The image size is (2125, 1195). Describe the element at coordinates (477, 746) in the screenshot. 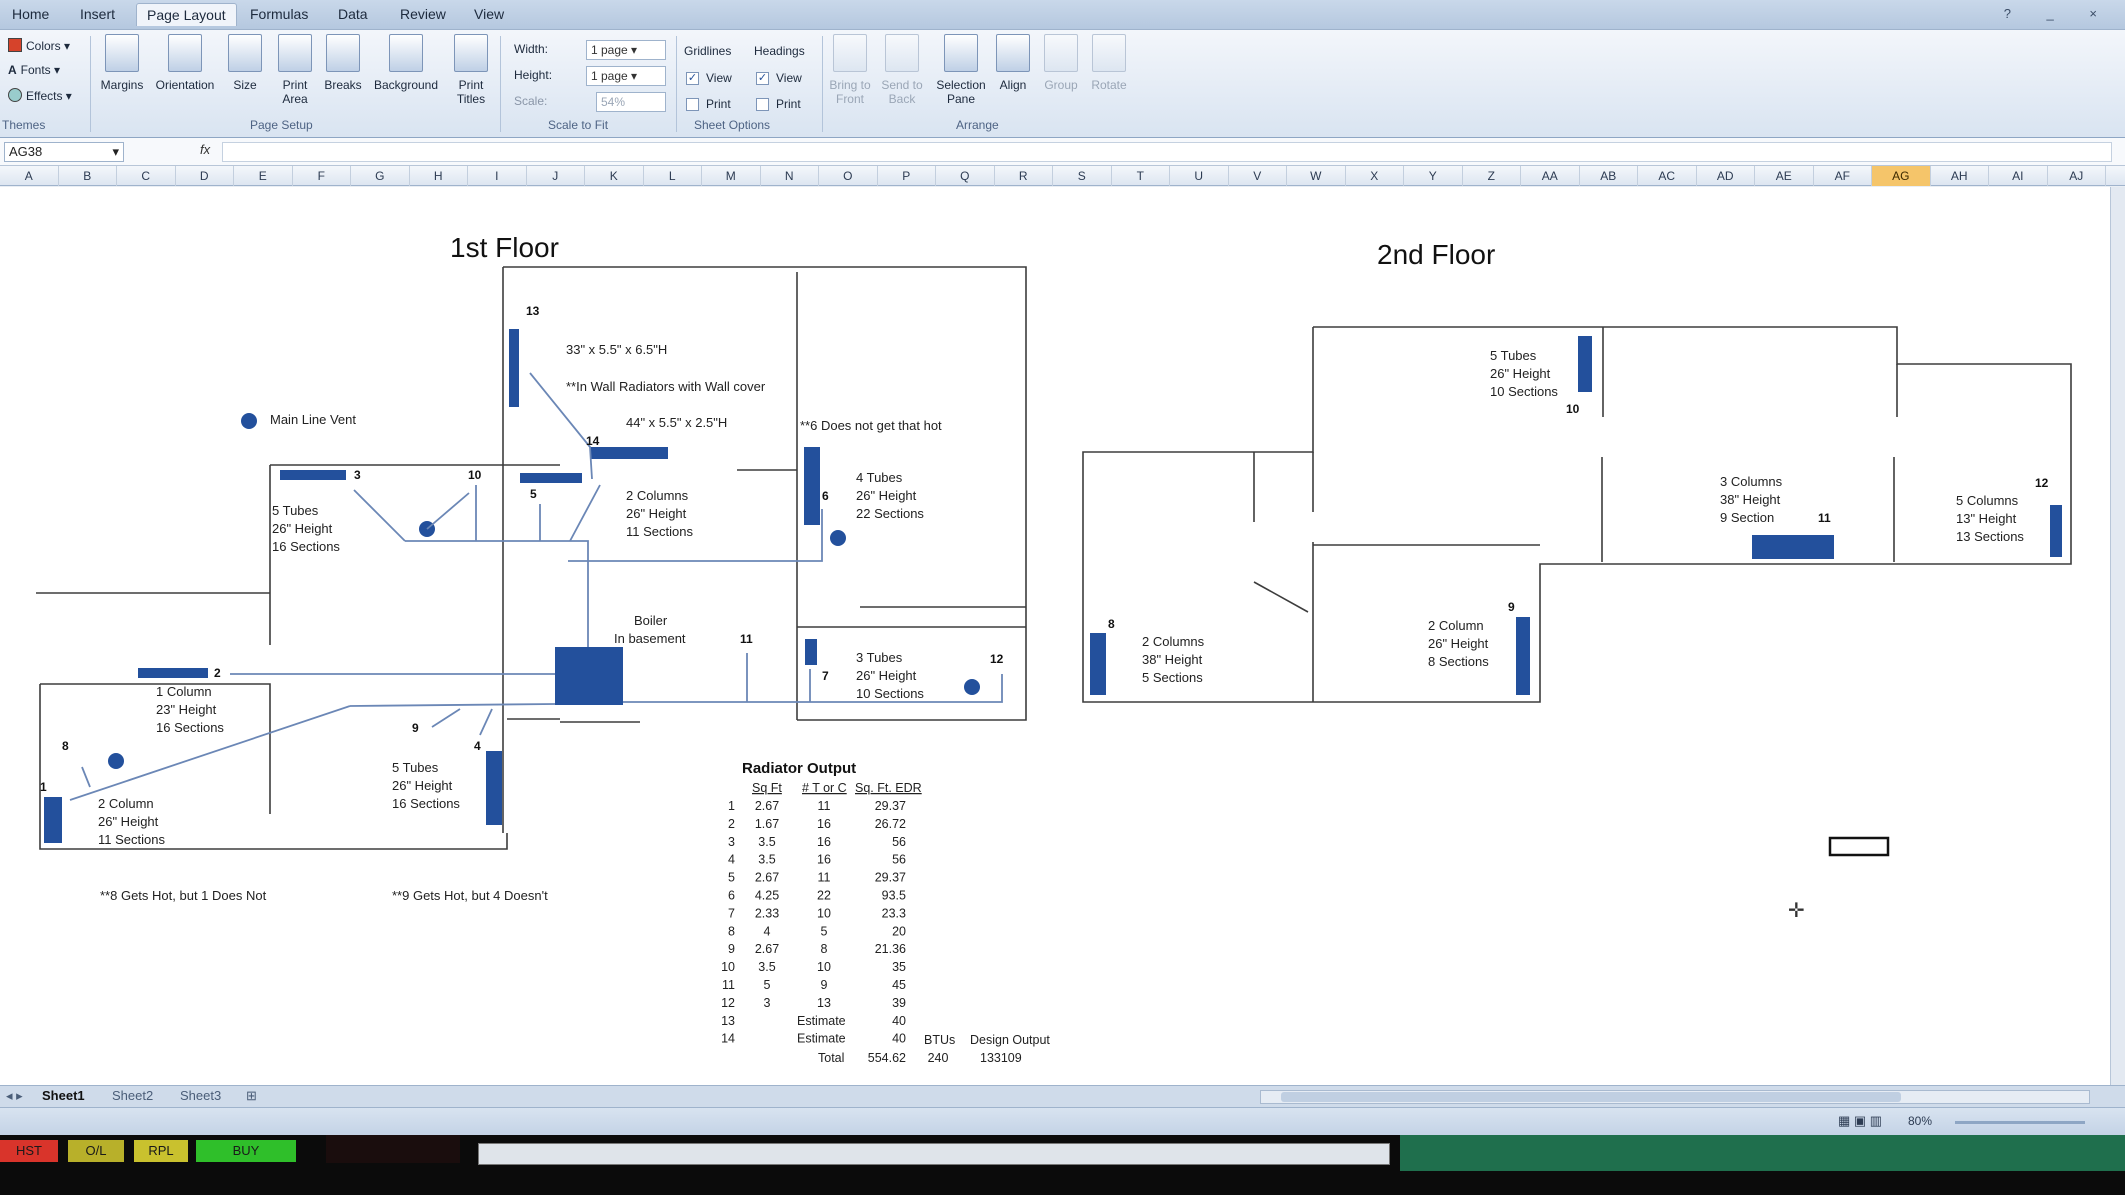

I see `number-4: 4` at that location.